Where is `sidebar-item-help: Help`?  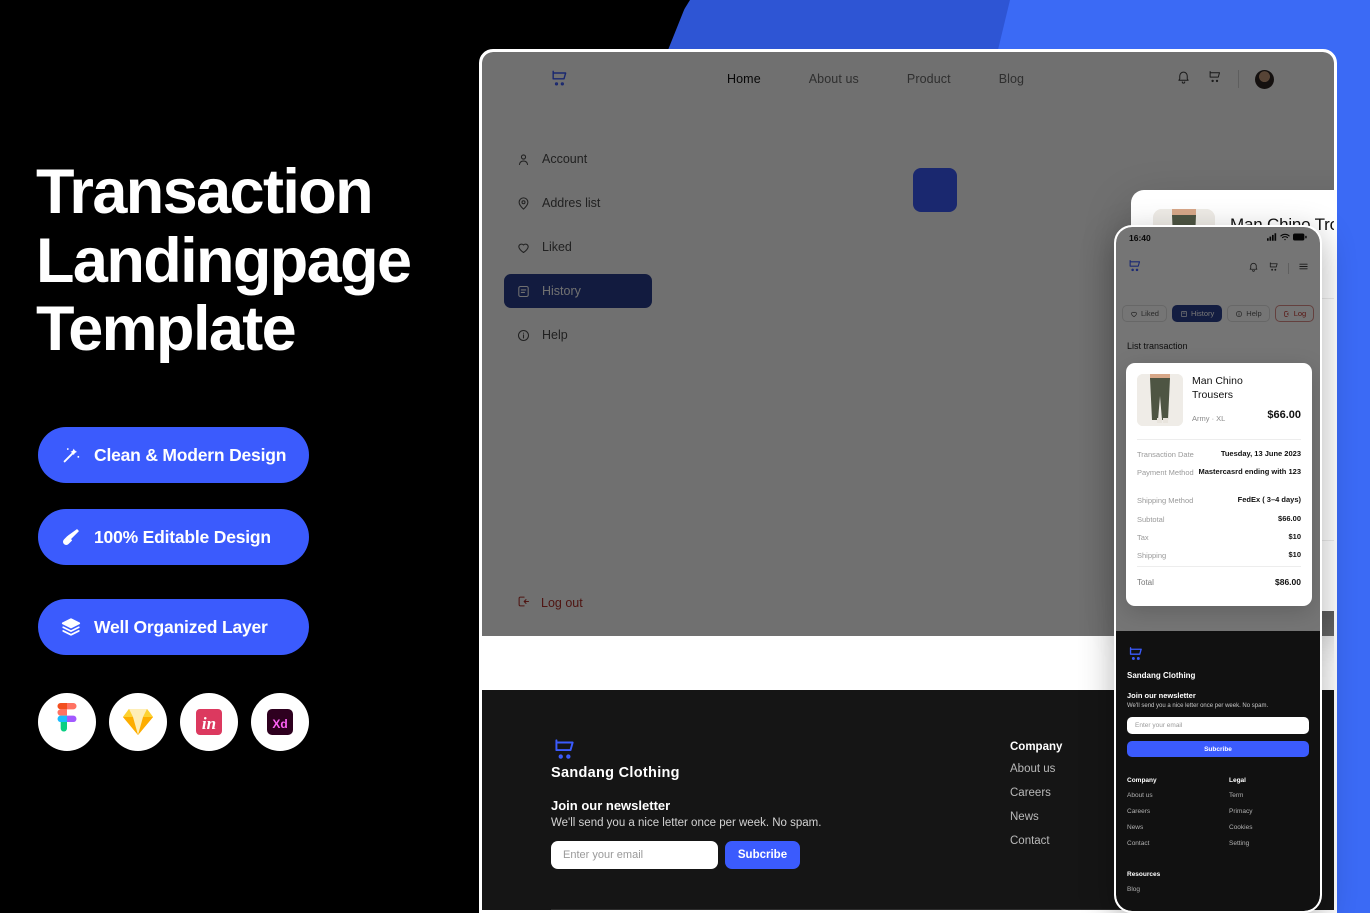 sidebar-item-help: Help is located at coordinates (578, 335).